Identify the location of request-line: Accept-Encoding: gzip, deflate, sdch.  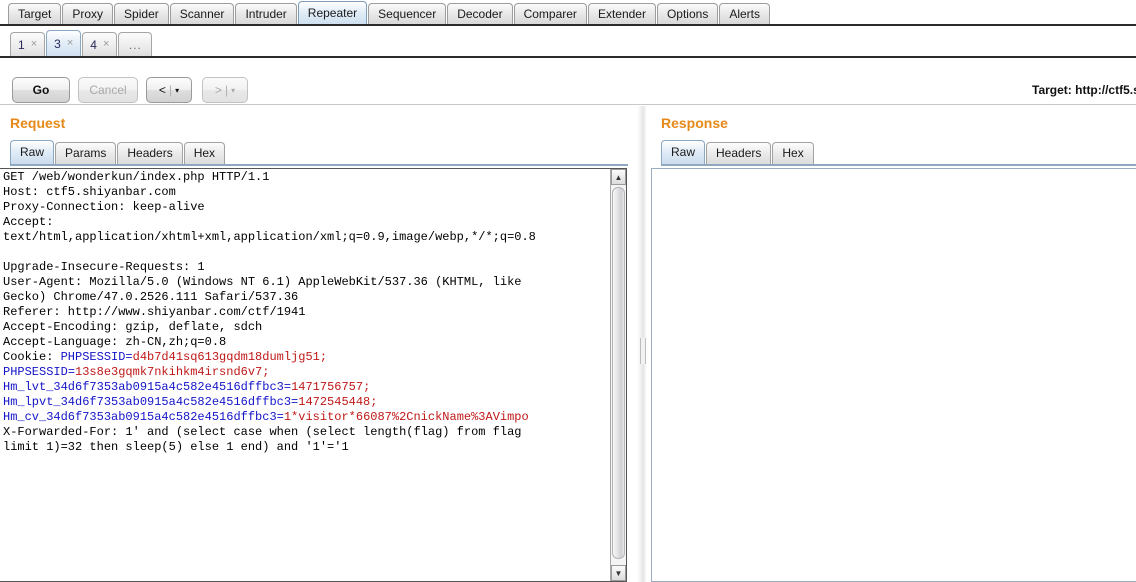
(133, 327).